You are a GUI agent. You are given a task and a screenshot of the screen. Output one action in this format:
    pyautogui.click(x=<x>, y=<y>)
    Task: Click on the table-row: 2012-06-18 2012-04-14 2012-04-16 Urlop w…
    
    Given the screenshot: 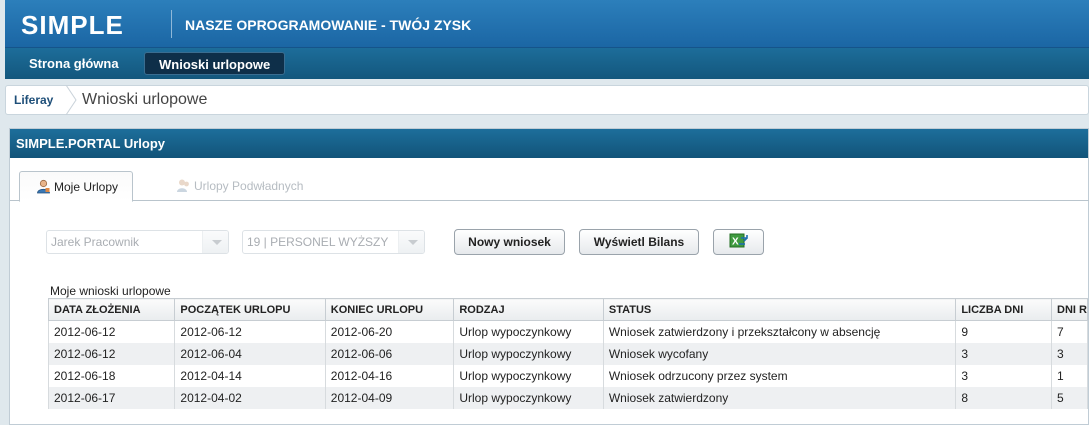 What is the action you would take?
    pyautogui.click(x=567, y=375)
    